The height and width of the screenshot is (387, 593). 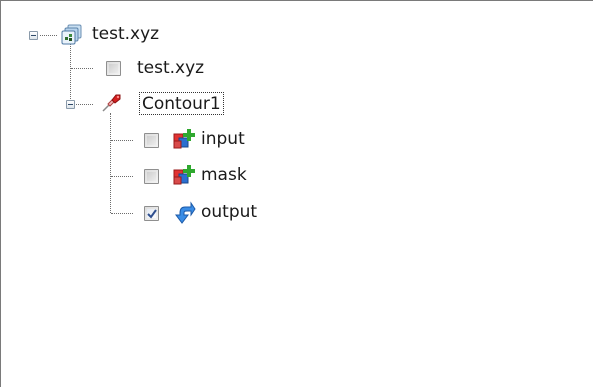 I want to click on tree-node-label: input, so click(x=223, y=139).